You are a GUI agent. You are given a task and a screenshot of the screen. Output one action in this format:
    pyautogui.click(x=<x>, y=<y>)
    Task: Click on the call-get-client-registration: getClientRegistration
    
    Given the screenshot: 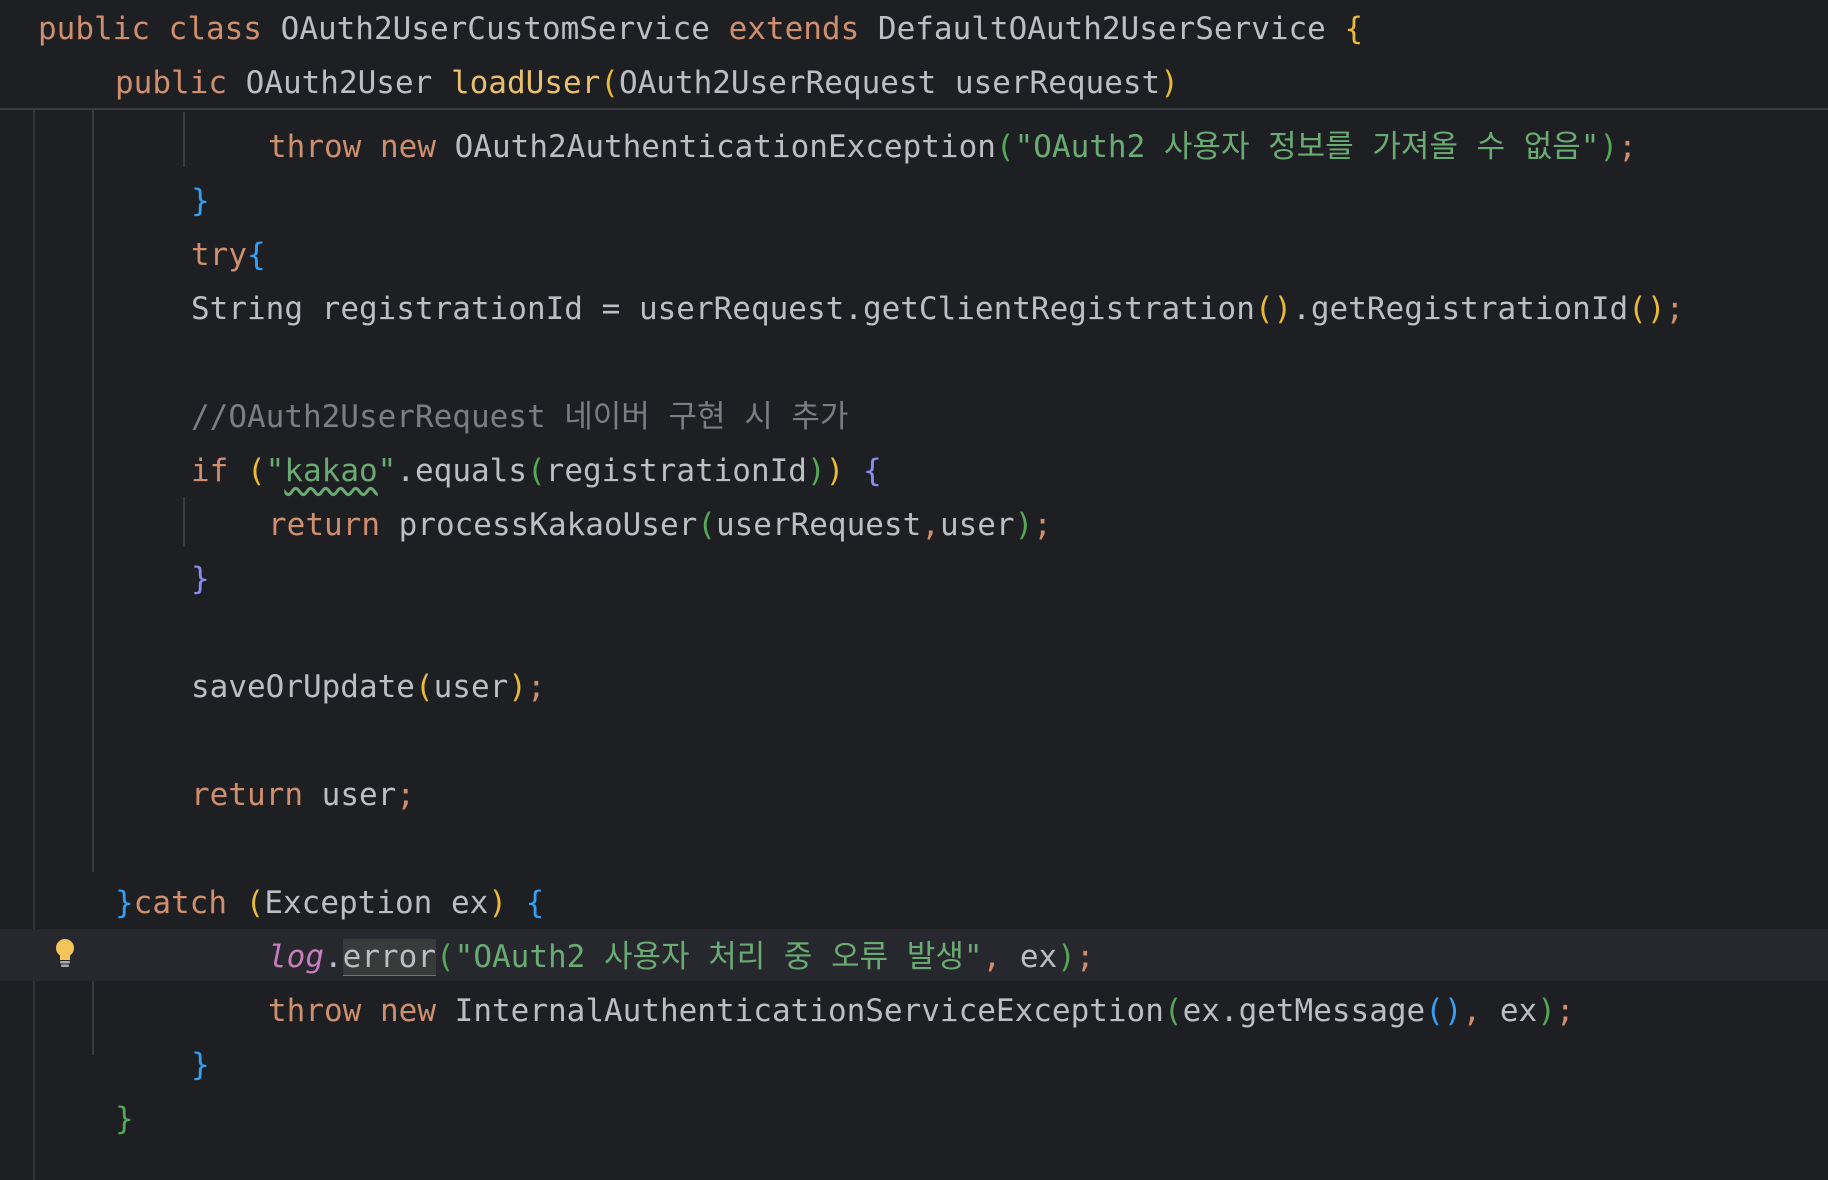 What is the action you would take?
    pyautogui.click(x=1058, y=309)
    